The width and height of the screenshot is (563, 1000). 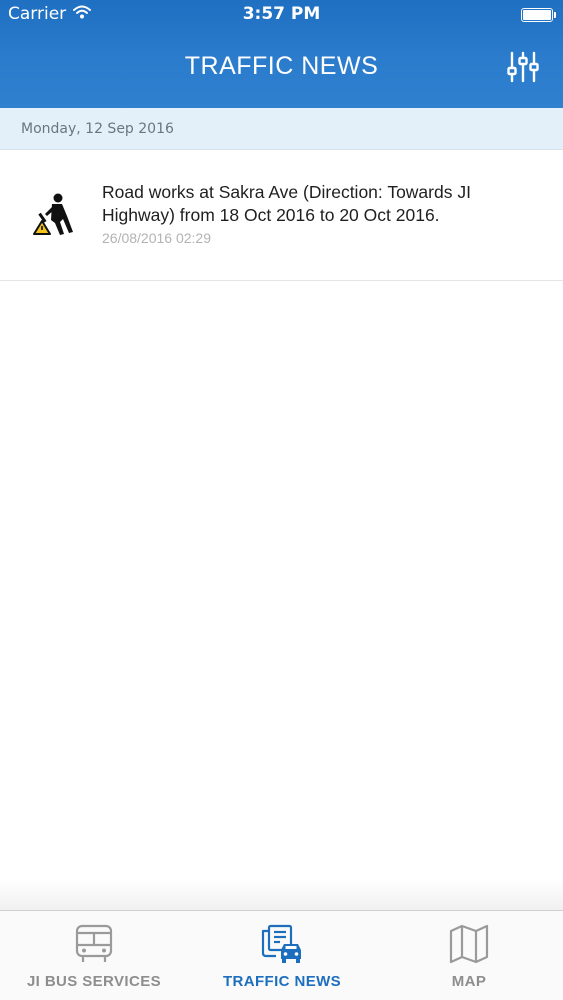 I want to click on tab-ji-bus-services: JI BUS SERVICES, so click(x=94, y=955).